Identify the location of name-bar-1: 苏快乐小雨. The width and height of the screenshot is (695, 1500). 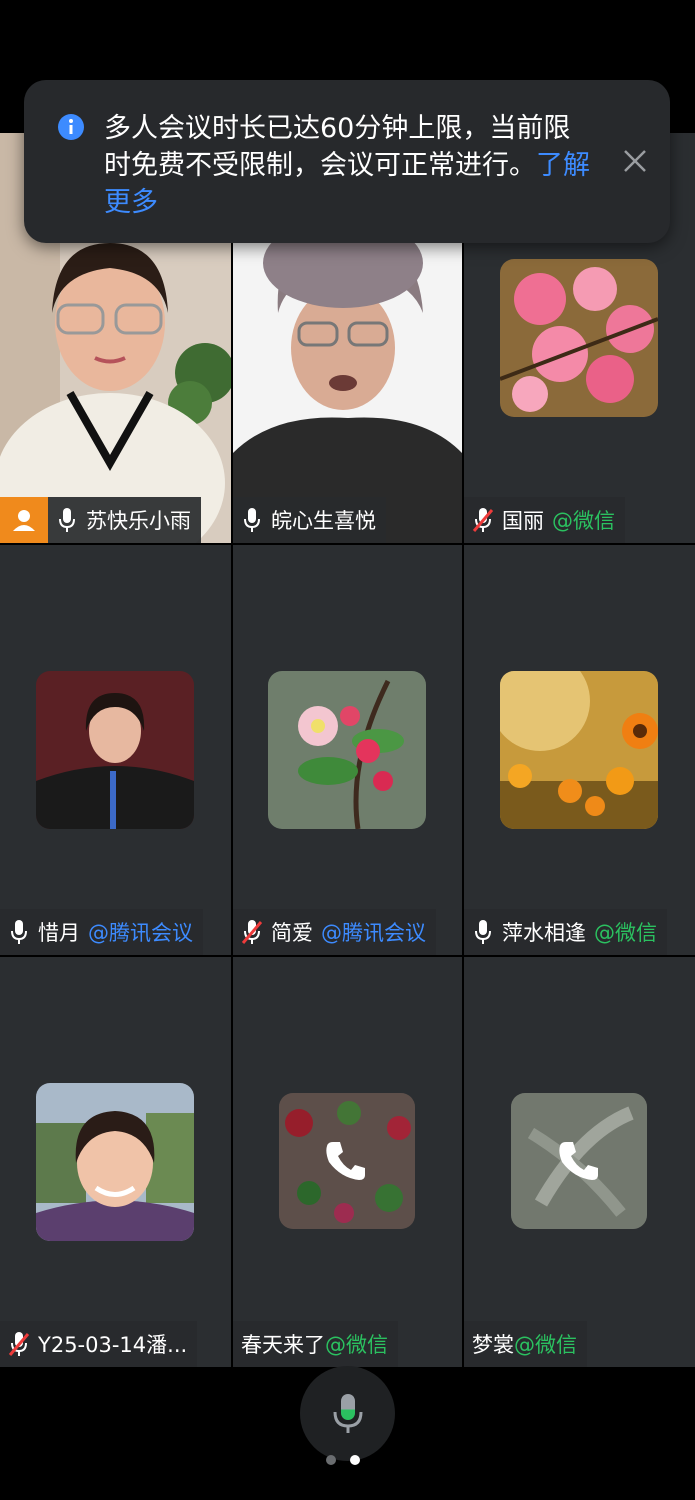
(100, 520).